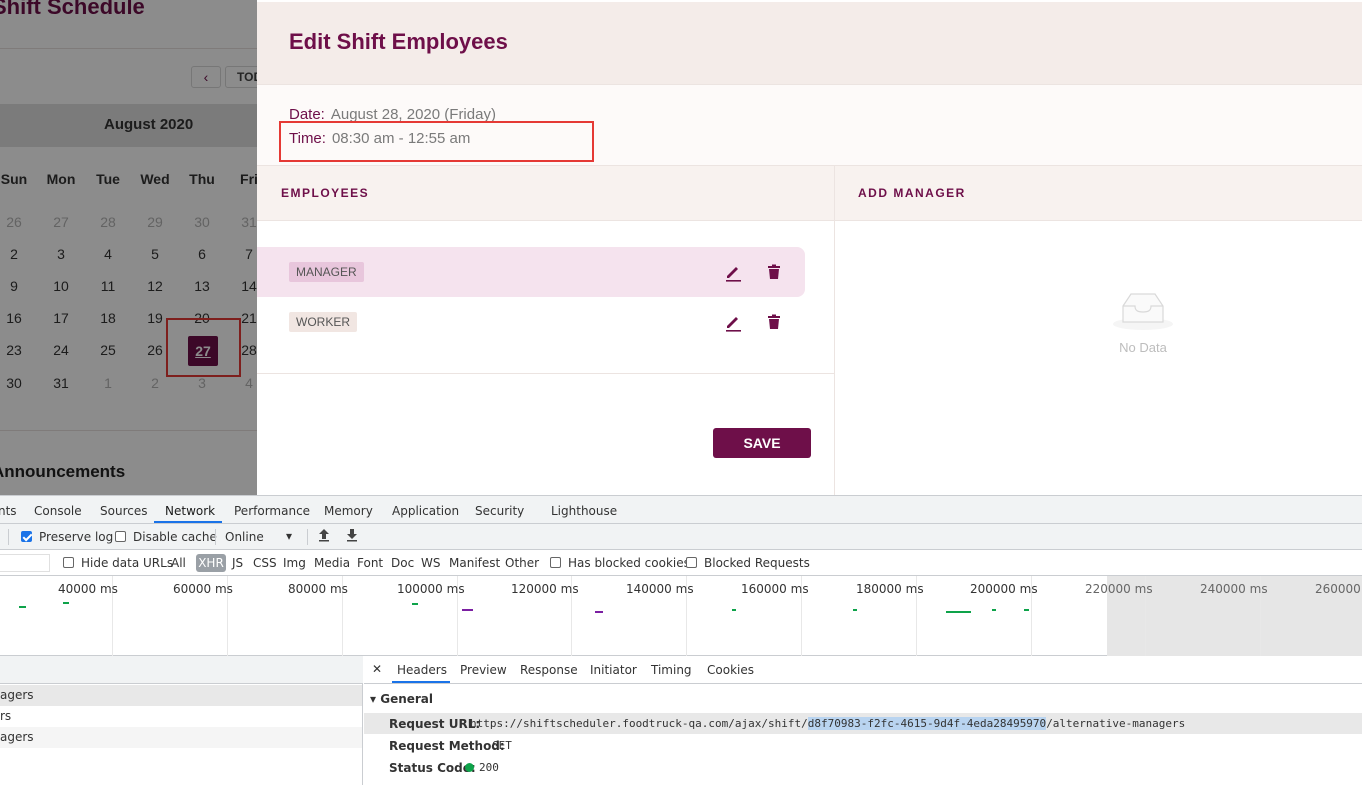 The width and height of the screenshot is (1362, 785). What do you see at coordinates (68, 562) in the screenshot?
I see `hide-data-urls-checkbox` at bounding box center [68, 562].